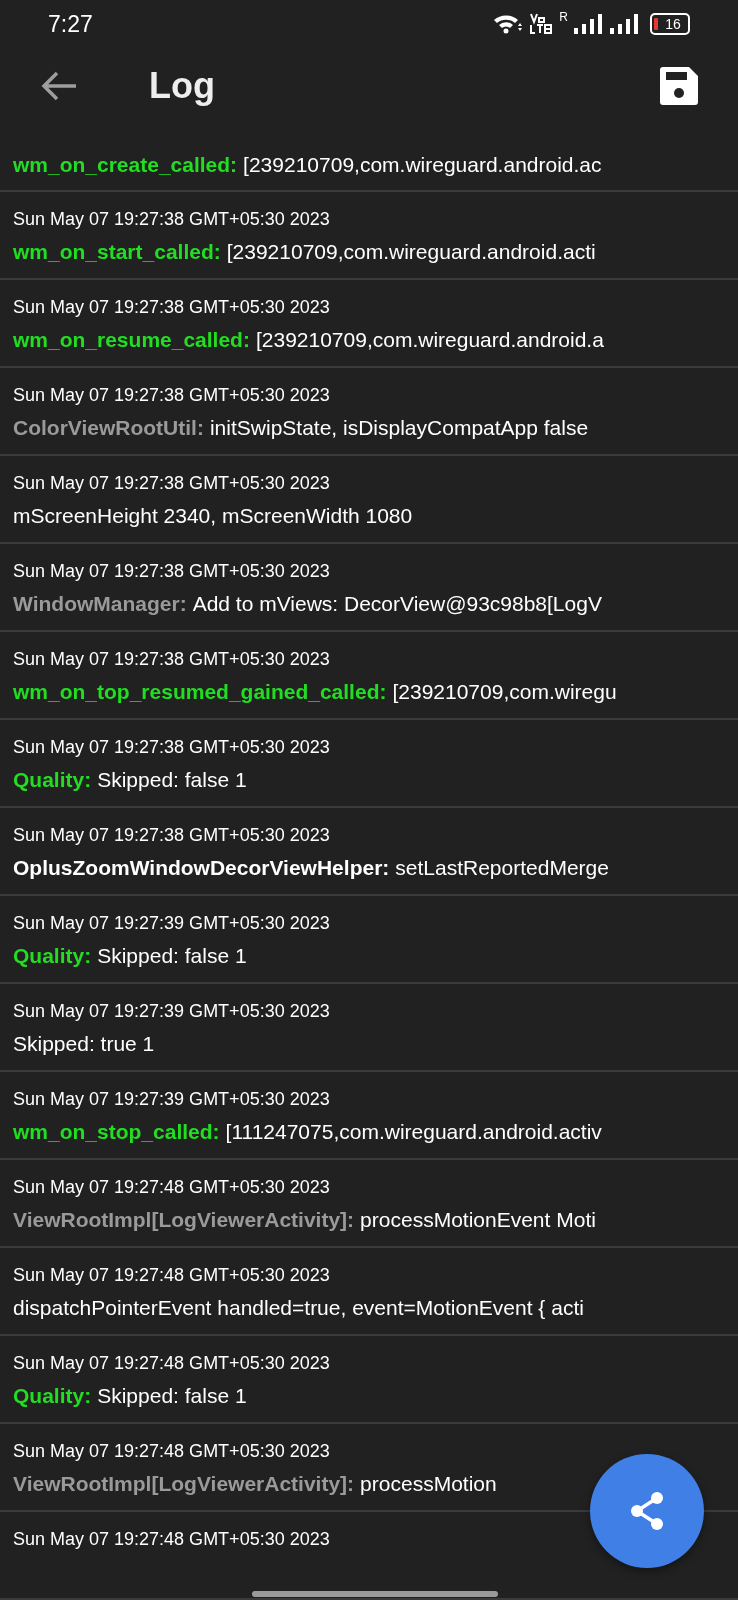 The image size is (738, 1600). I want to click on log-message: ColorViewRootUtil: initSwipState, isDisplayCompatApp false, so click(301, 428).